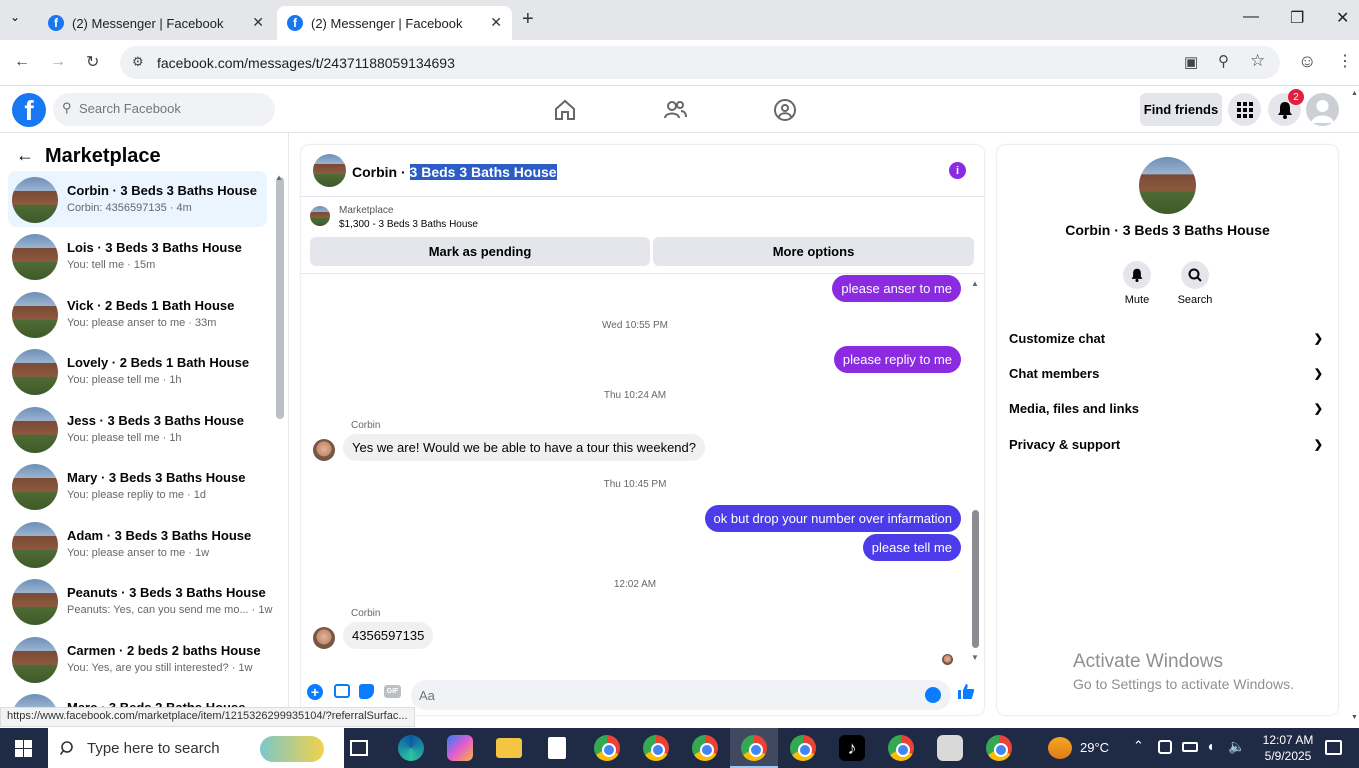 This screenshot has width=1359, height=768. Describe the element at coordinates (528, 19) in the screenshot. I see `new-tab-icon: +` at that location.